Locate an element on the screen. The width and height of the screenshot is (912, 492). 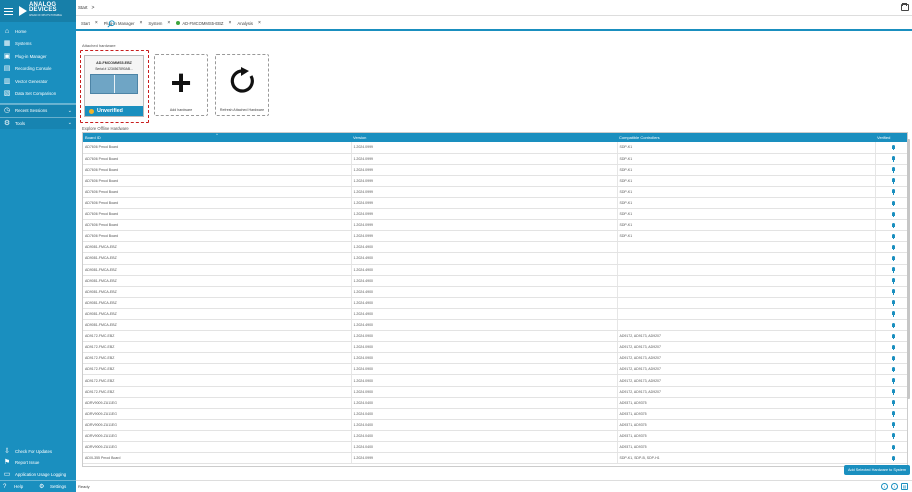
tab-start: Start × is located at coordinates (89, 23).